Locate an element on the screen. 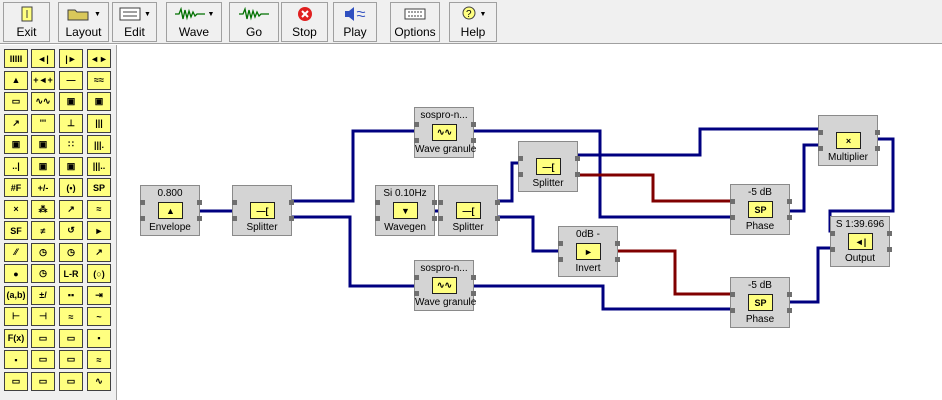 This screenshot has width=942, height=400. output-module: S 1:39.696 ◄| Output is located at coordinates (861, 241).